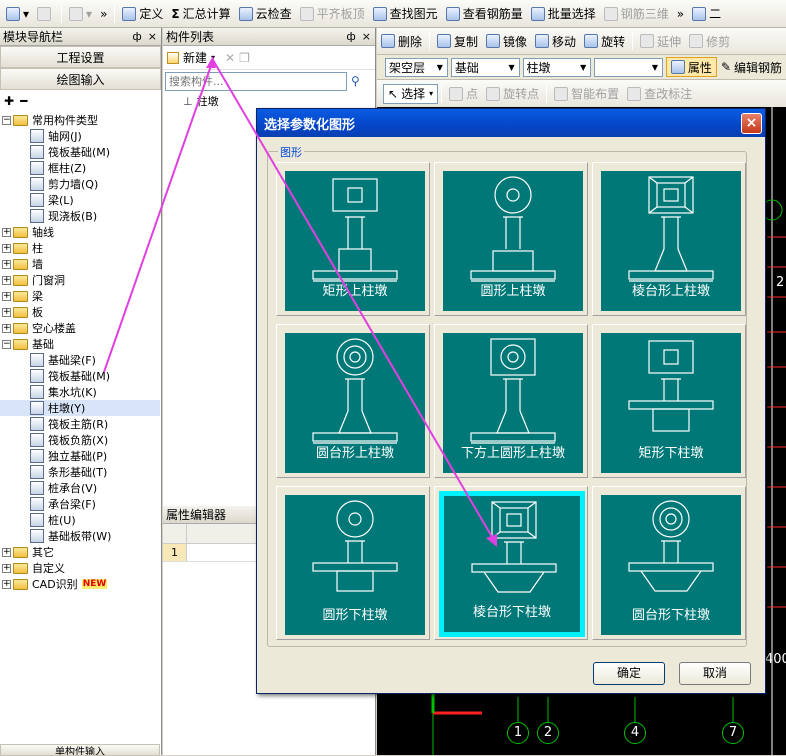  I want to click on tree-item: 筏板主筋(R), so click(80, 424).